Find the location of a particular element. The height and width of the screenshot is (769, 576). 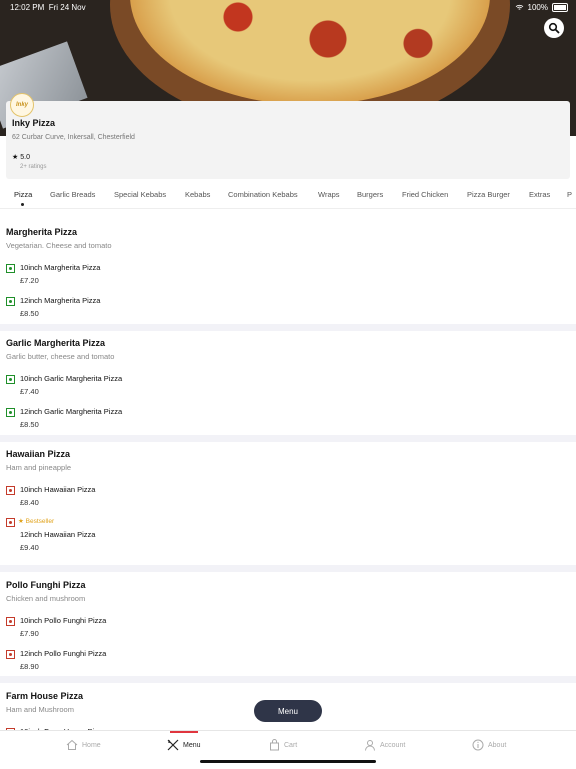

item-price: £7.90 is located at coordinates (29, 633).